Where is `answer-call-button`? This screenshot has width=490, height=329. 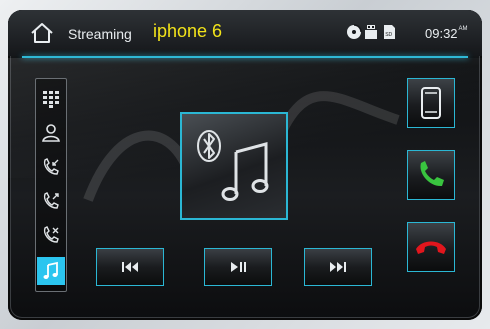 answer-call-button is located at coordinates (431, 175).